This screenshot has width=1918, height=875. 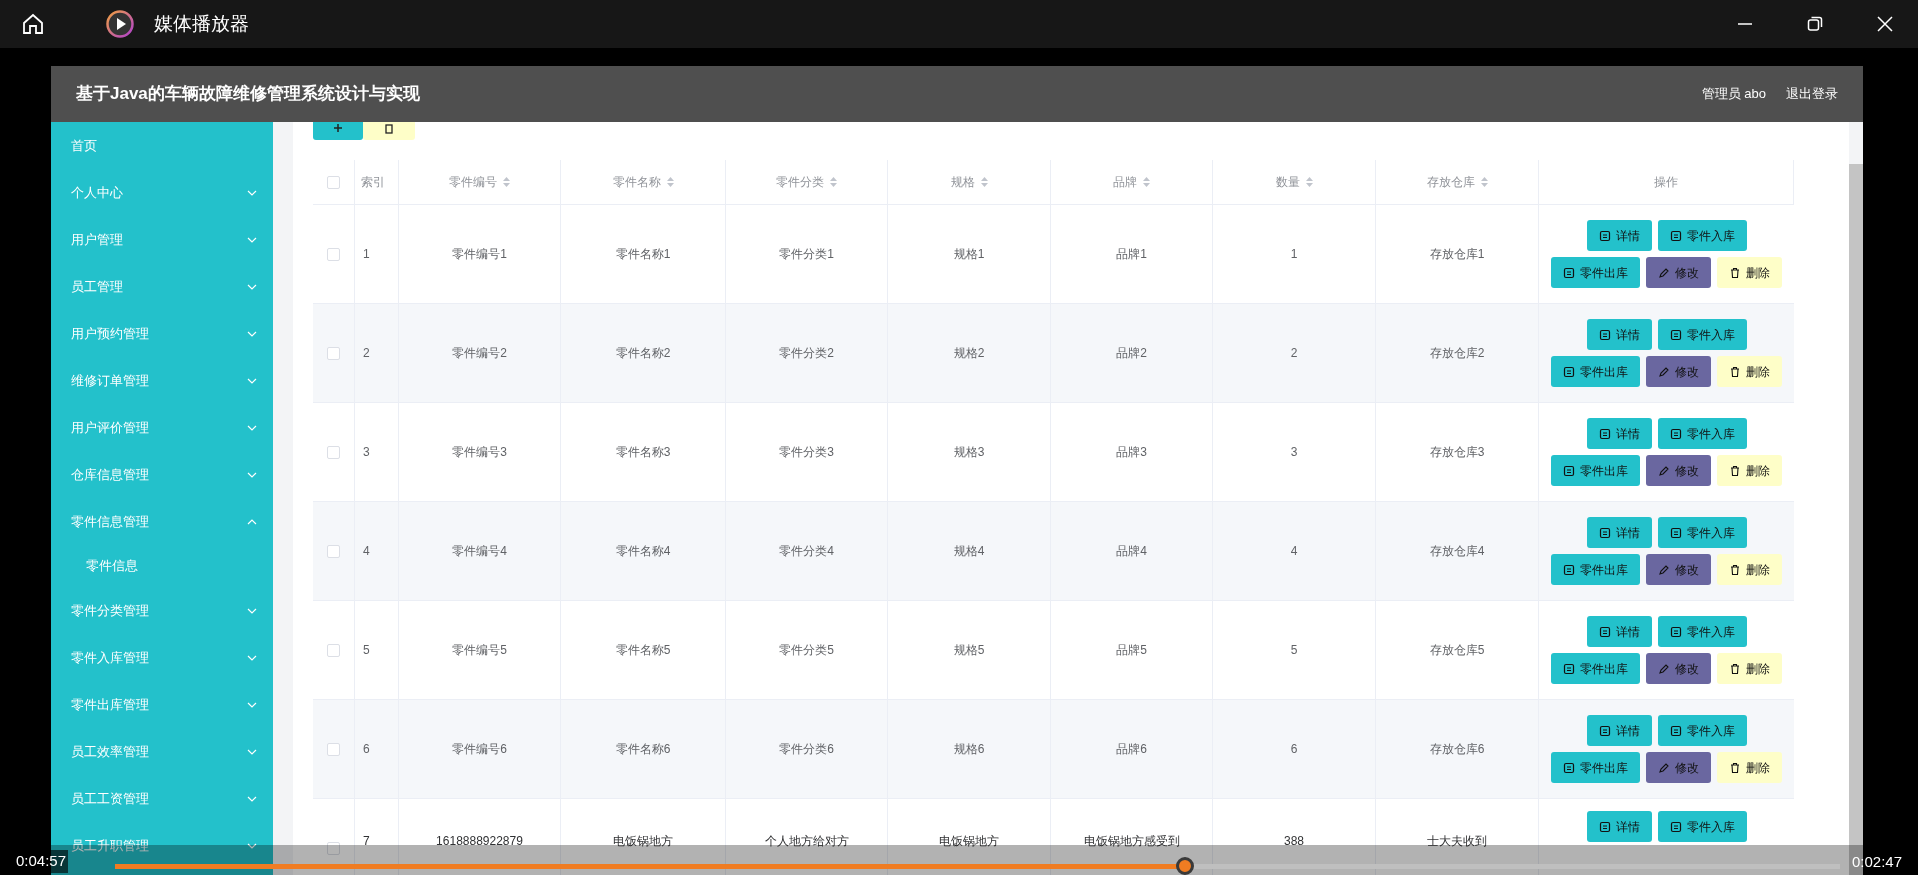 What do you see at coordinates (800, 182) in the screenshot?
I see `column-header: 零件分类` at bounding box center [800, 182].